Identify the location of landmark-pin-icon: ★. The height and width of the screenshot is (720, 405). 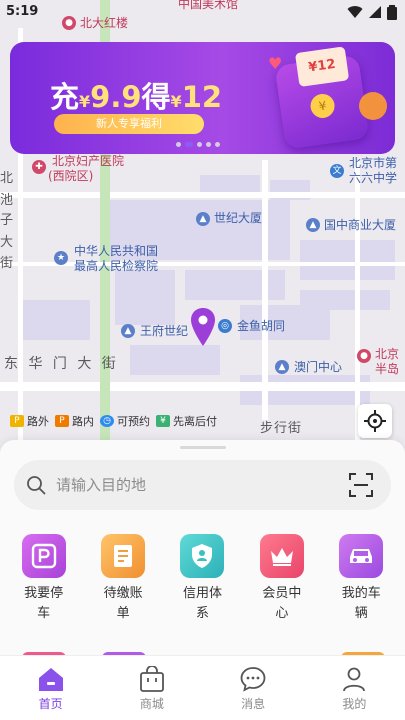
(61, 258).